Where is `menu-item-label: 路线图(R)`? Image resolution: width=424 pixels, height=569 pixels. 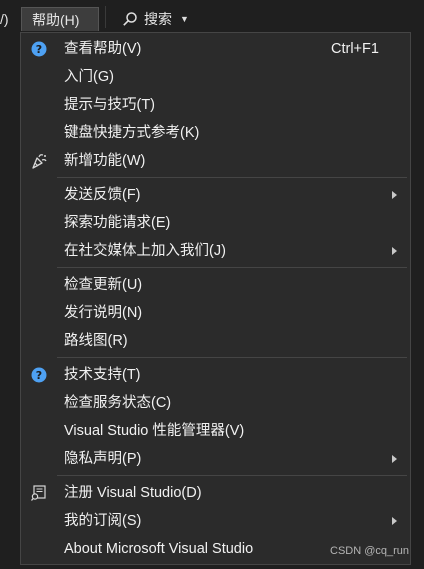
menu-item-label: 路线图(R) is located at coordinates (96, 341).